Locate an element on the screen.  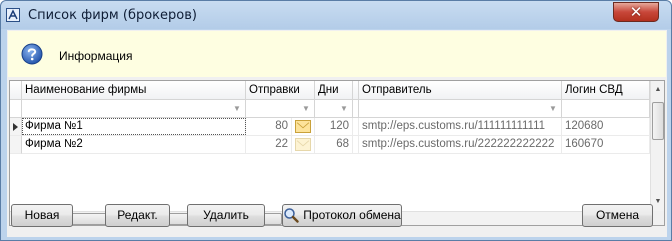
exchange-protocol-button: Протокол обмена is located at coordinates (342, 215).